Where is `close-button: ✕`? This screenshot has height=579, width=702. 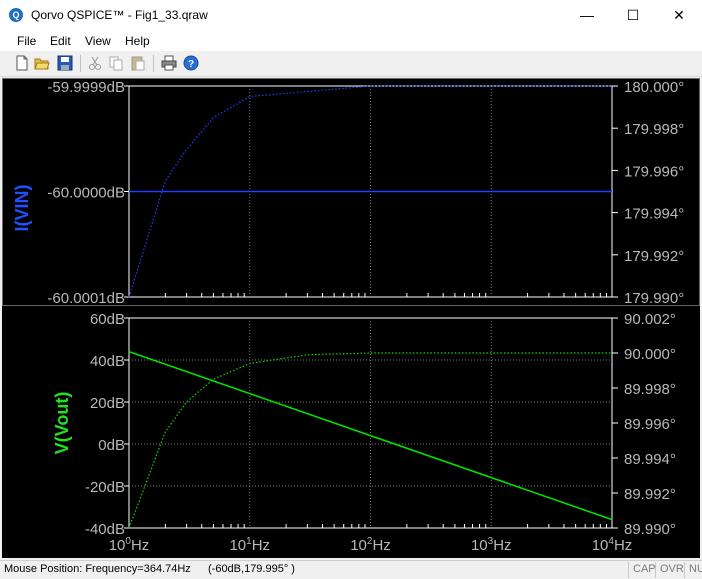
close-button: ✕ is located at coordinates (679, 15).